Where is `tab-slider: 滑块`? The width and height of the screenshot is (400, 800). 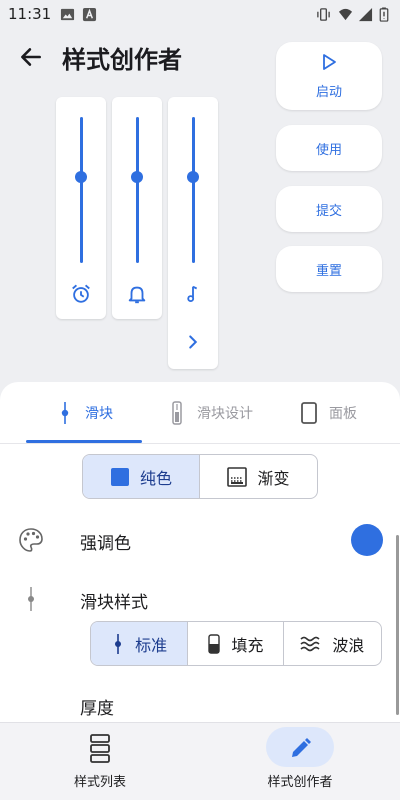
tab-slider: 滑块 is located at coordinates (84, 413).